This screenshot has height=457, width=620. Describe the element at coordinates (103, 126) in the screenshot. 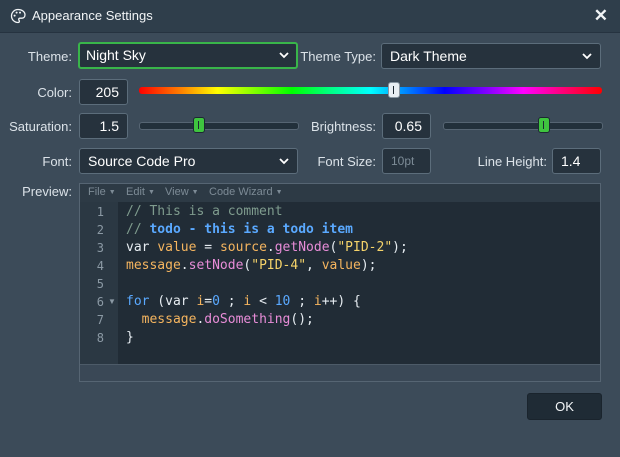

I see `saturation-value-input: 1.5` at that location.